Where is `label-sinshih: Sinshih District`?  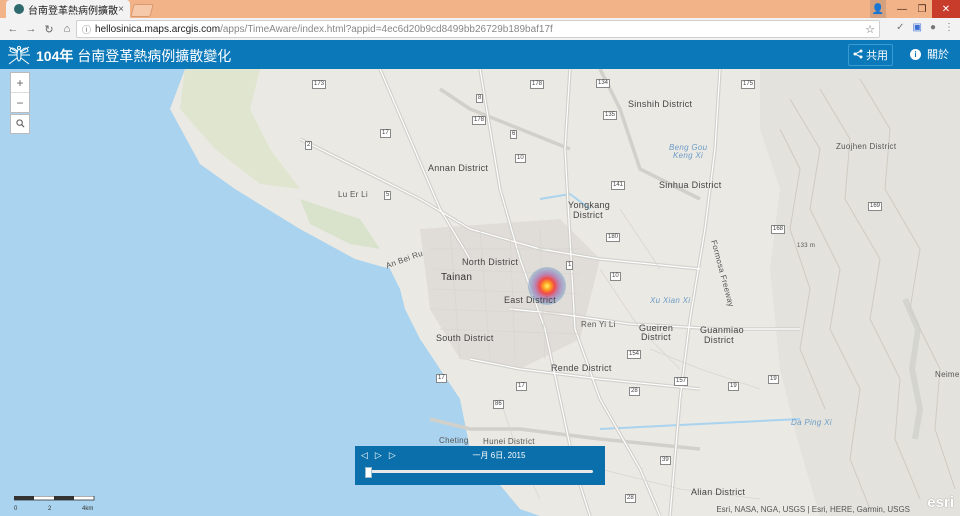
label-sinshih: Sinshih District is located at coordinates (660, 104).